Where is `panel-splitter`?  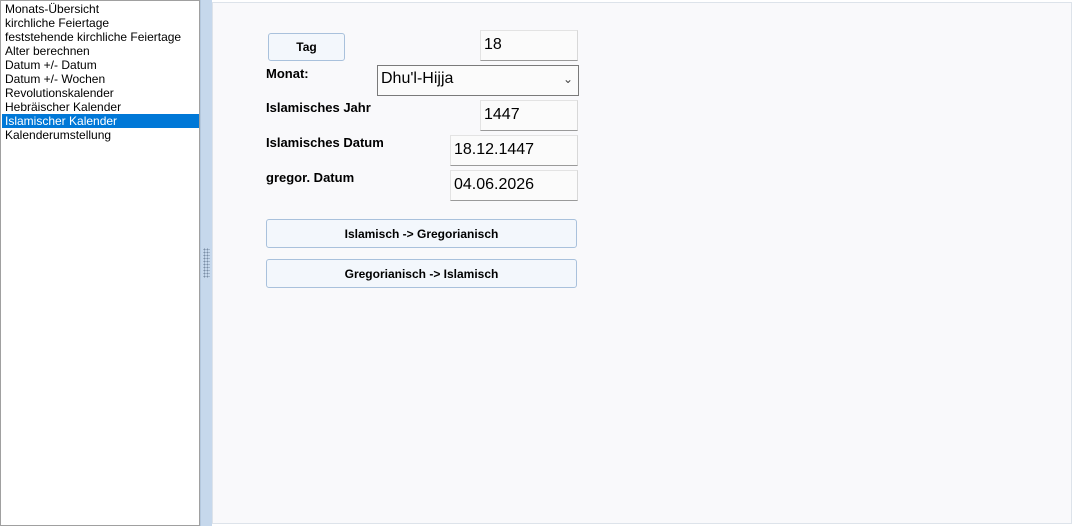
panel-splitter is located at coordinates (206, 263).